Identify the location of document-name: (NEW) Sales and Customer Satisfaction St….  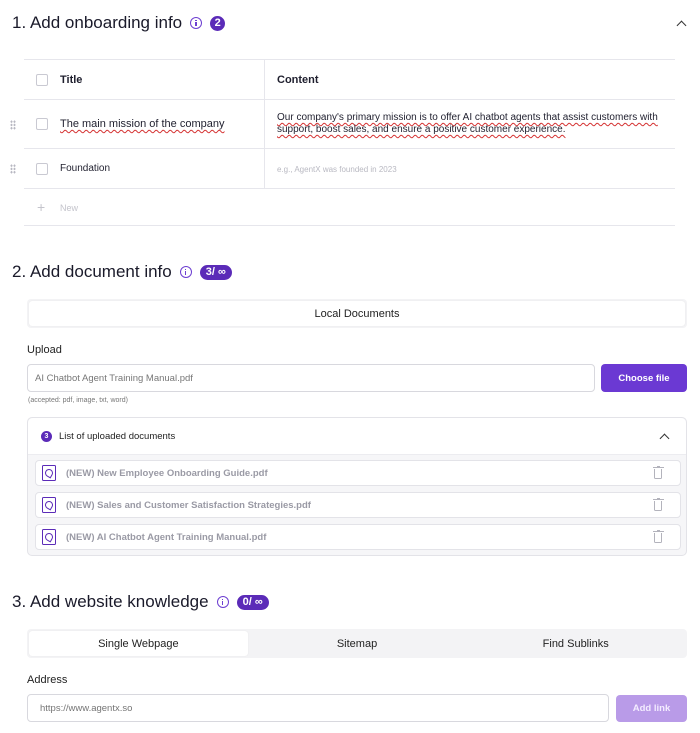
(188, 505).